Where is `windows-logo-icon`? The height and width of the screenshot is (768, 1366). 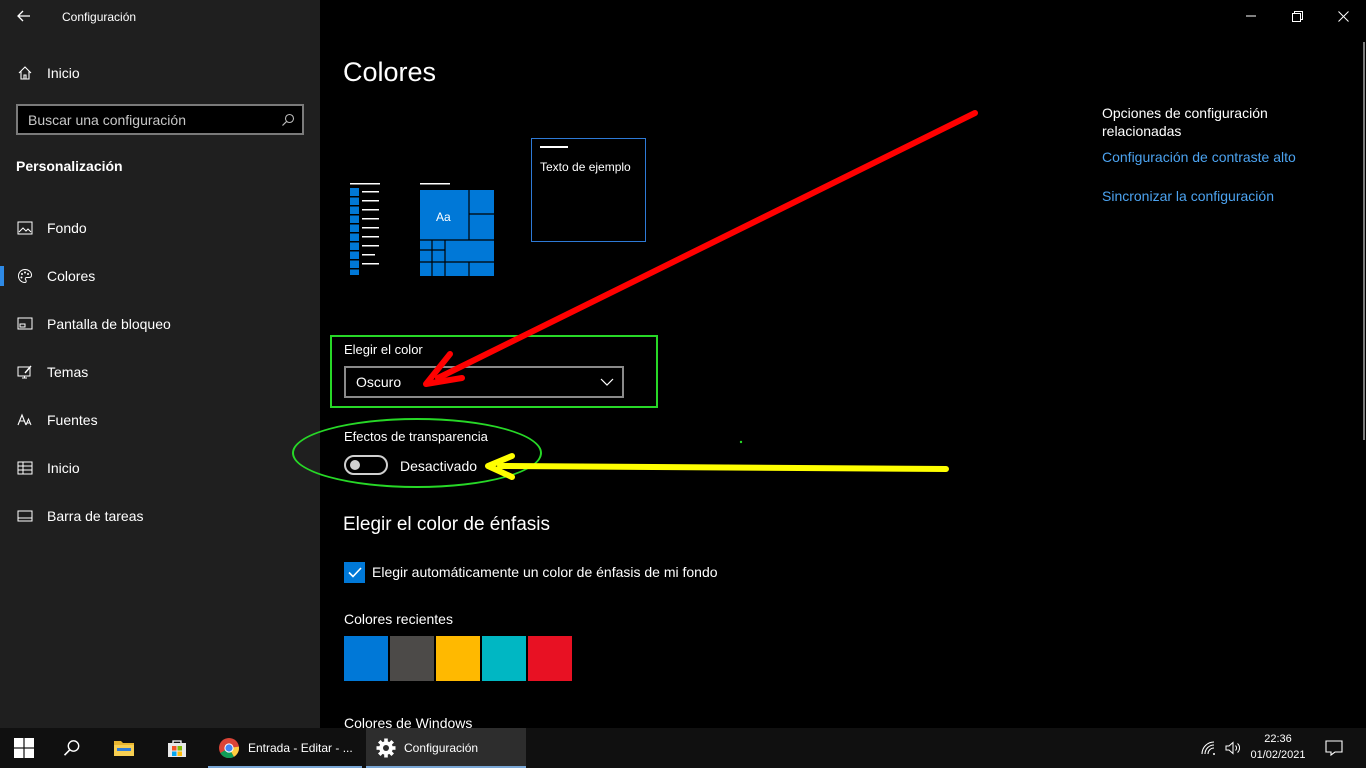 windows-logo-icon is located at coordinates (24, 748).